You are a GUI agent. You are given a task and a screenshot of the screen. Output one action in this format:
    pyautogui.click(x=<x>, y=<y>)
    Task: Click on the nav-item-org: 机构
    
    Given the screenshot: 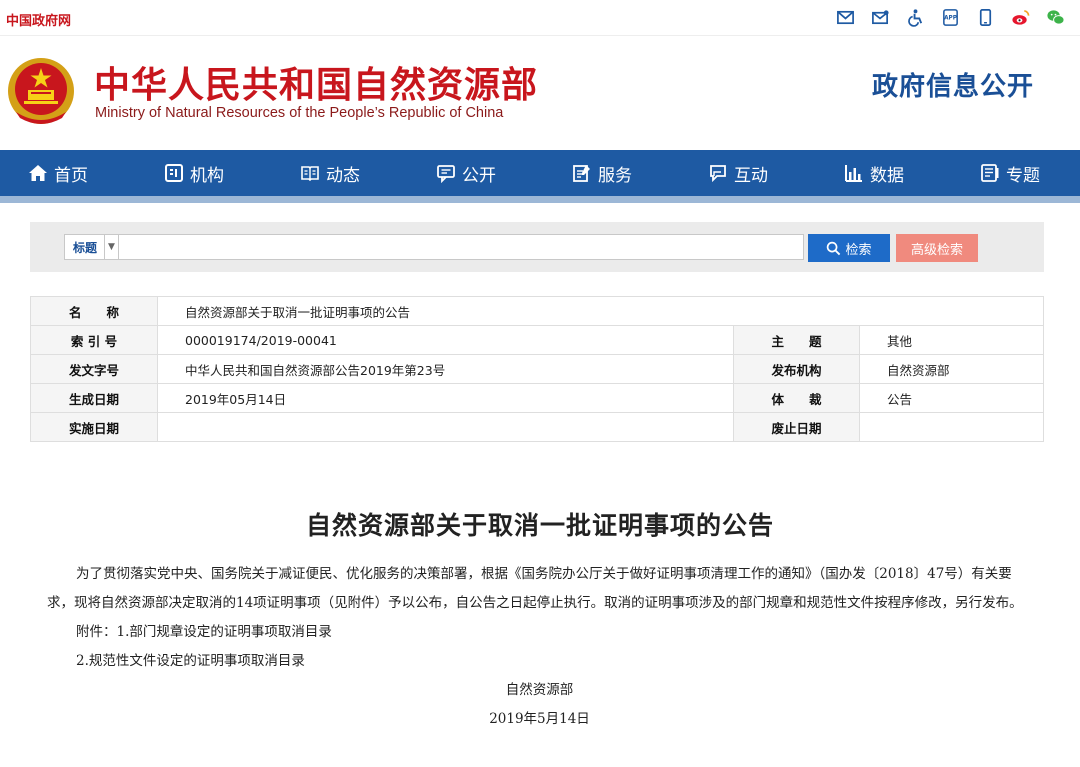 What is the action you would take?
    pyautogui.click(x=194, y=173)
    